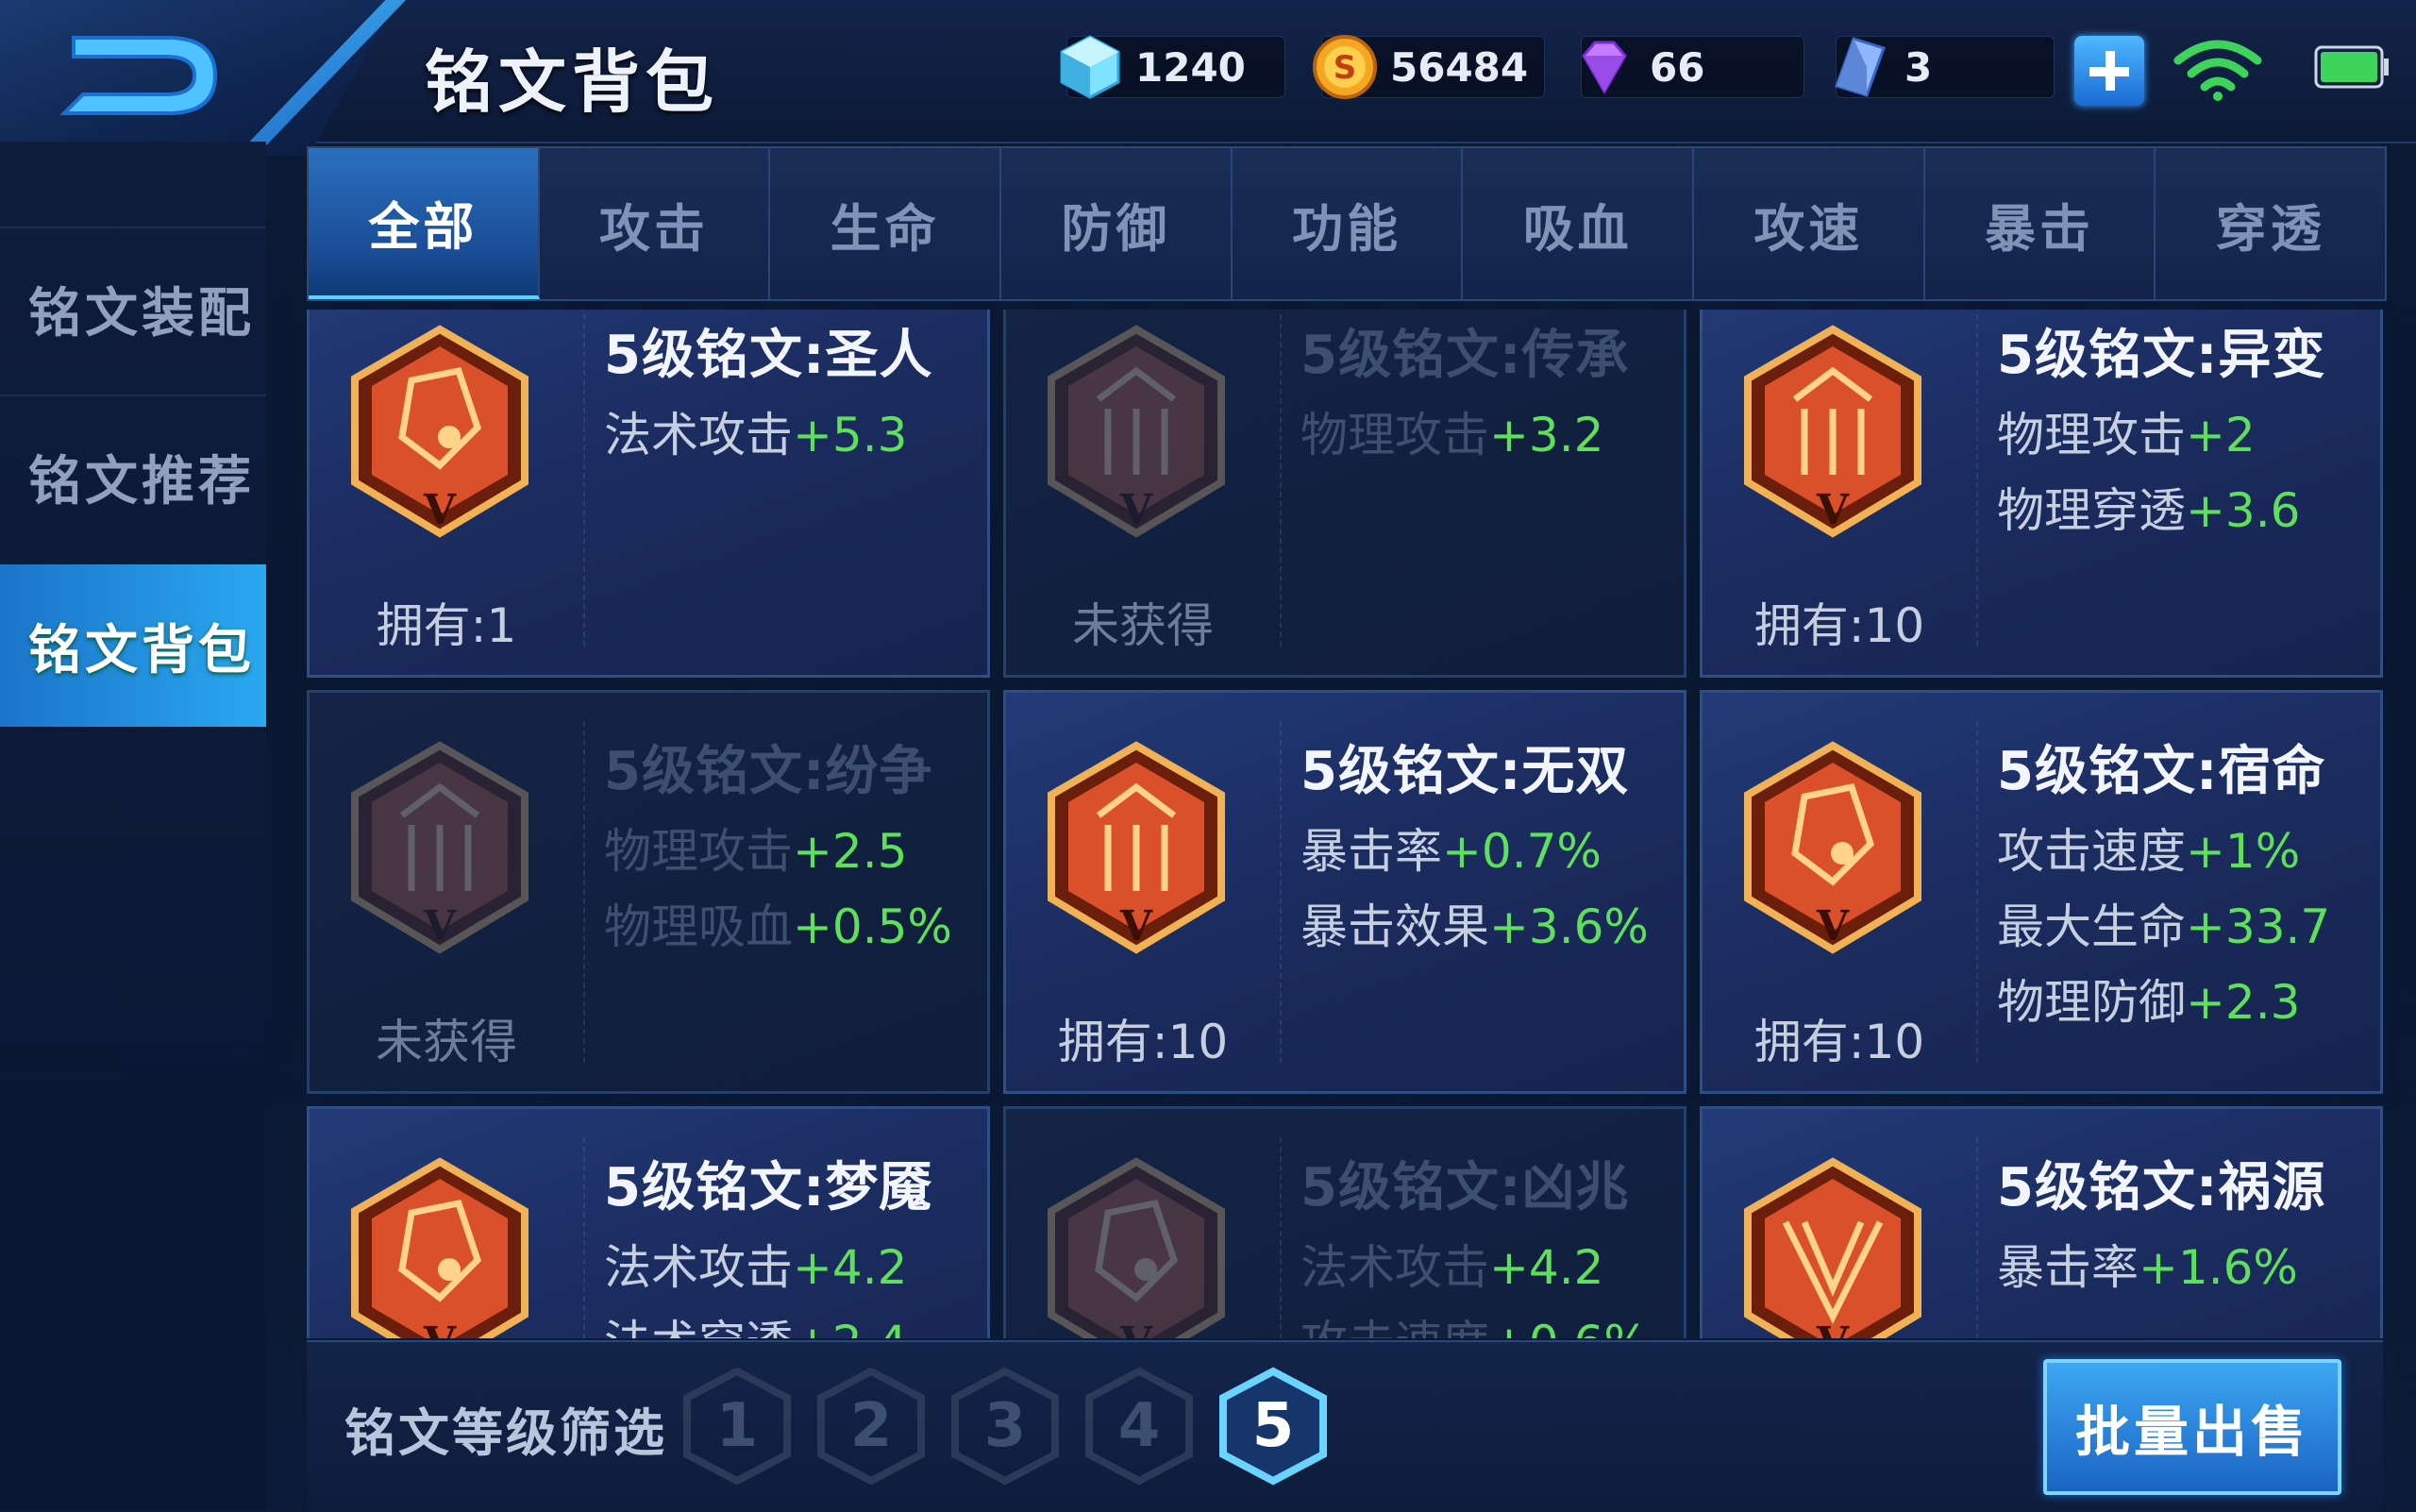 The image size is (2416, 1512). I want to click on sidebar-item-inventory: 铭文背包, so click(133, 645).